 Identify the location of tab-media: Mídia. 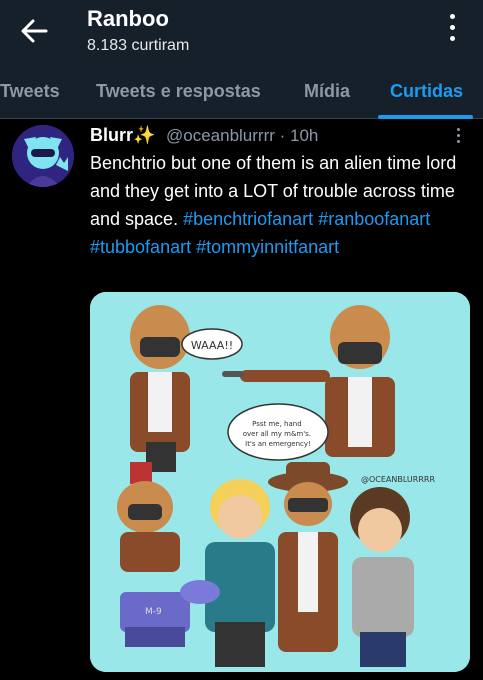
(327, 91).